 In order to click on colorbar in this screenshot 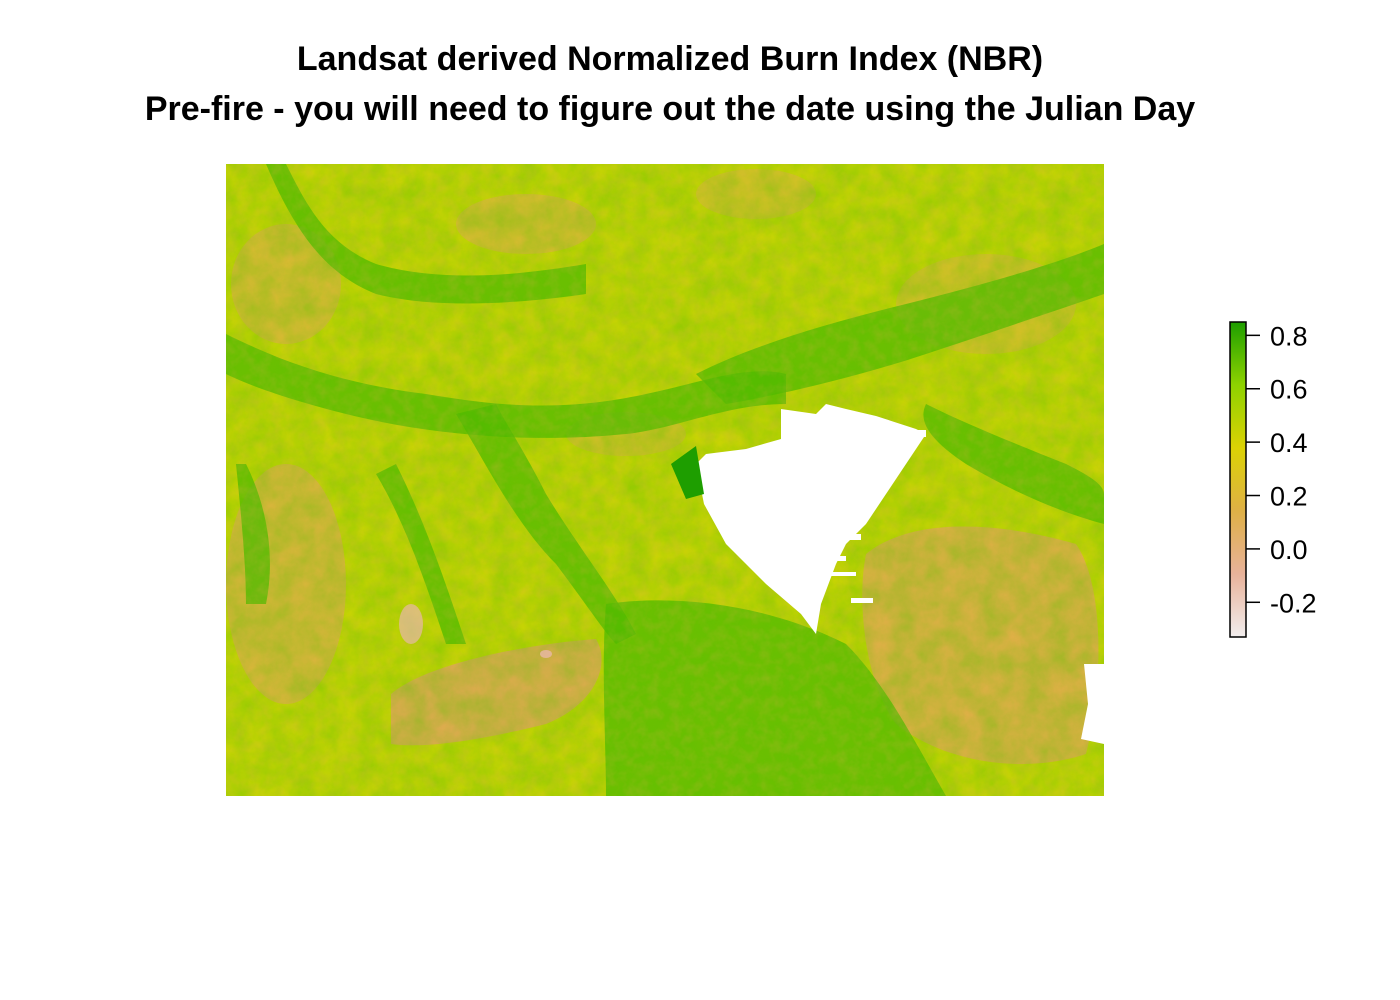, I will do `click(1238, 479)`.